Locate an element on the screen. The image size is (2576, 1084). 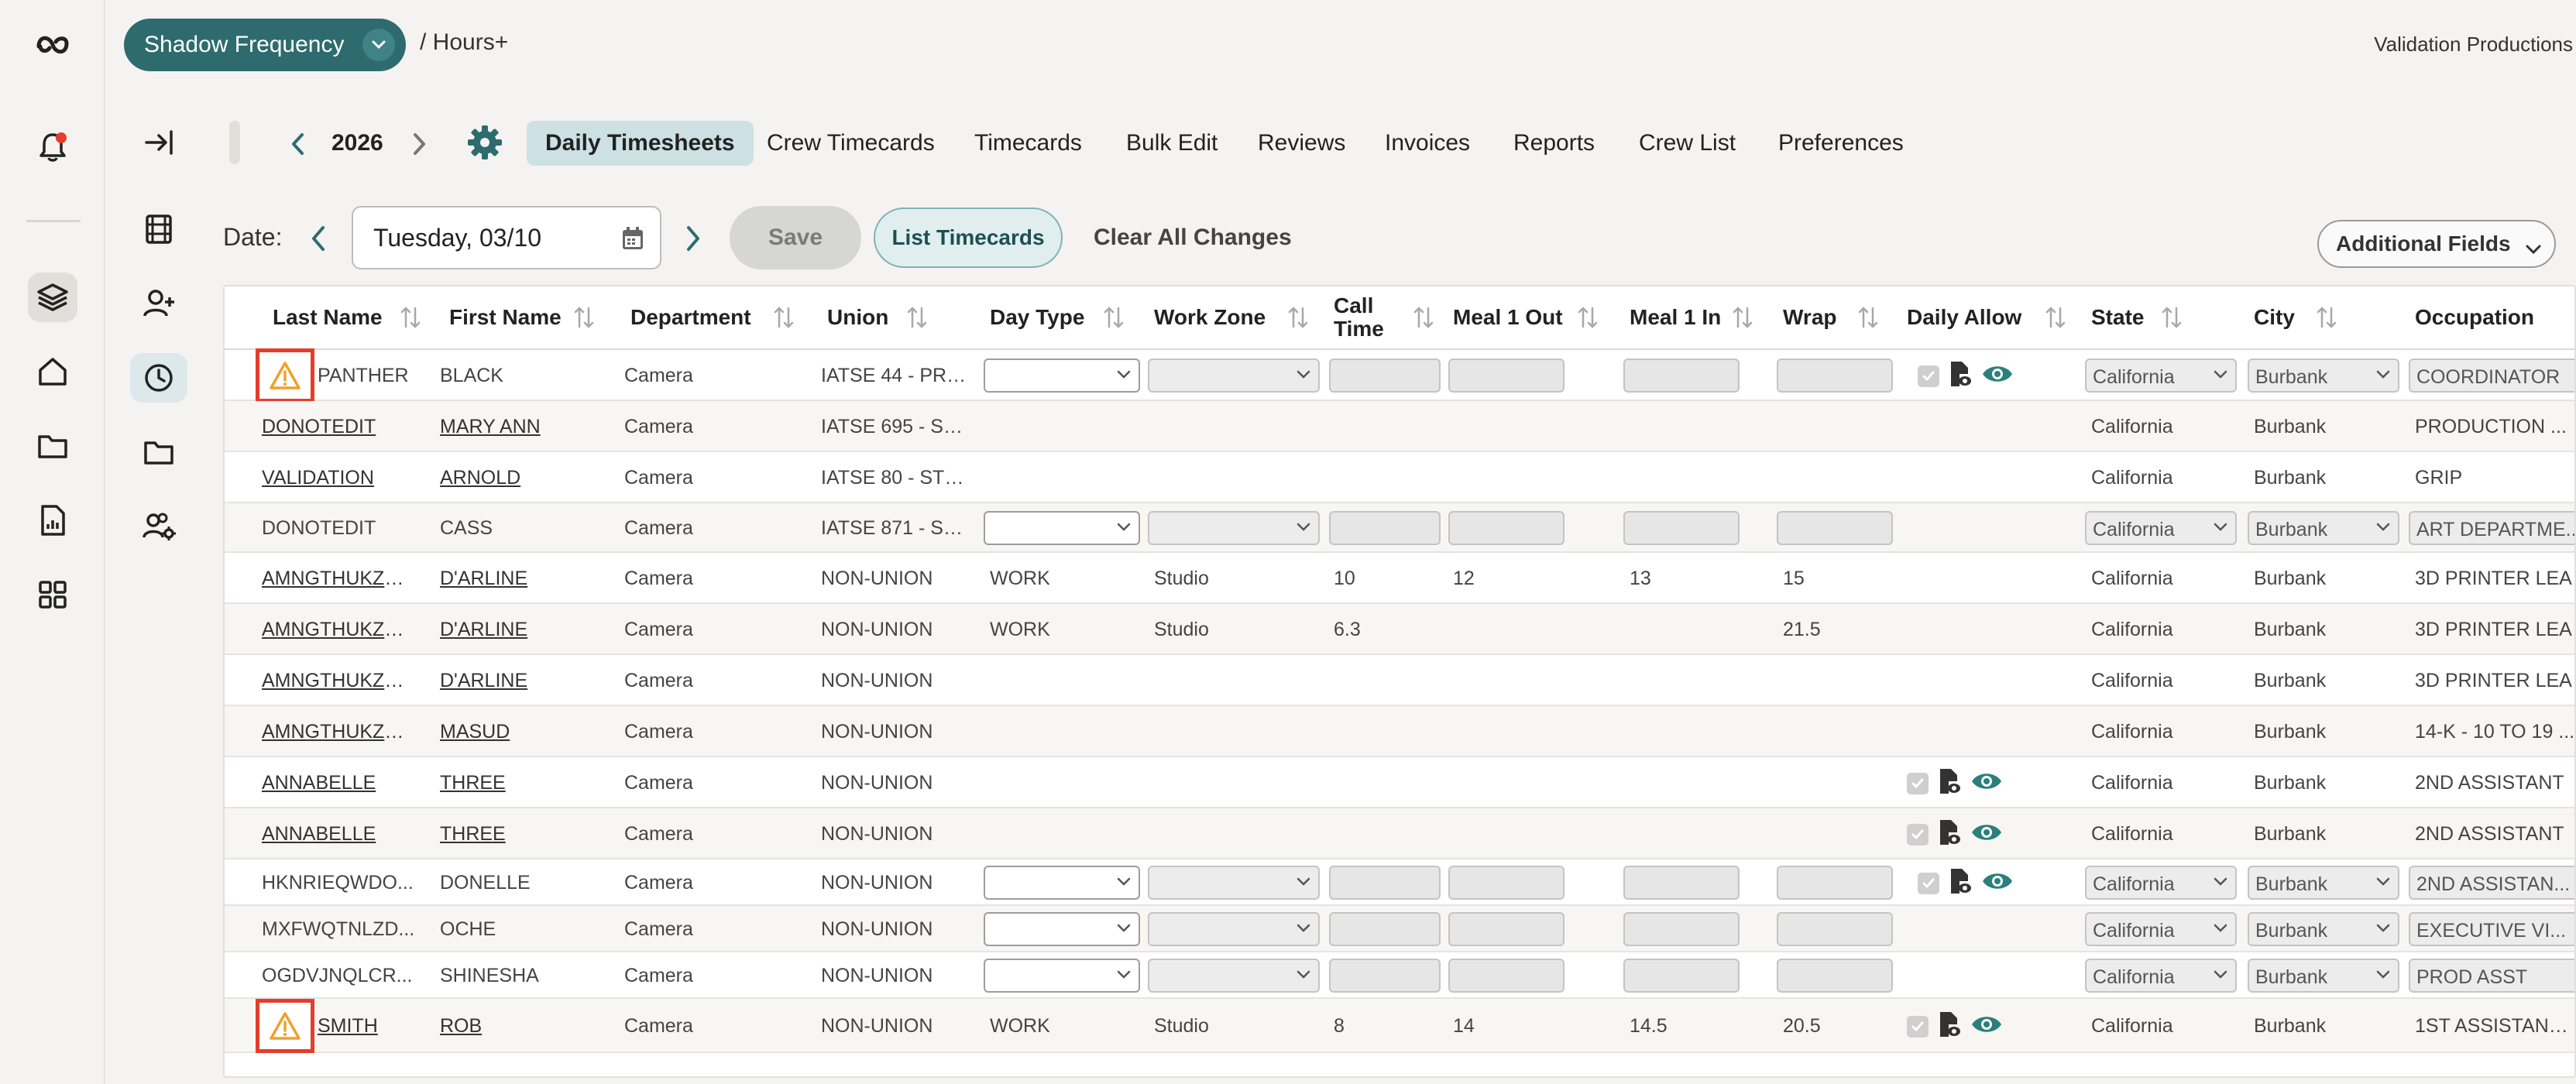
apps-grid-icon is located at coordinates (52, 594).